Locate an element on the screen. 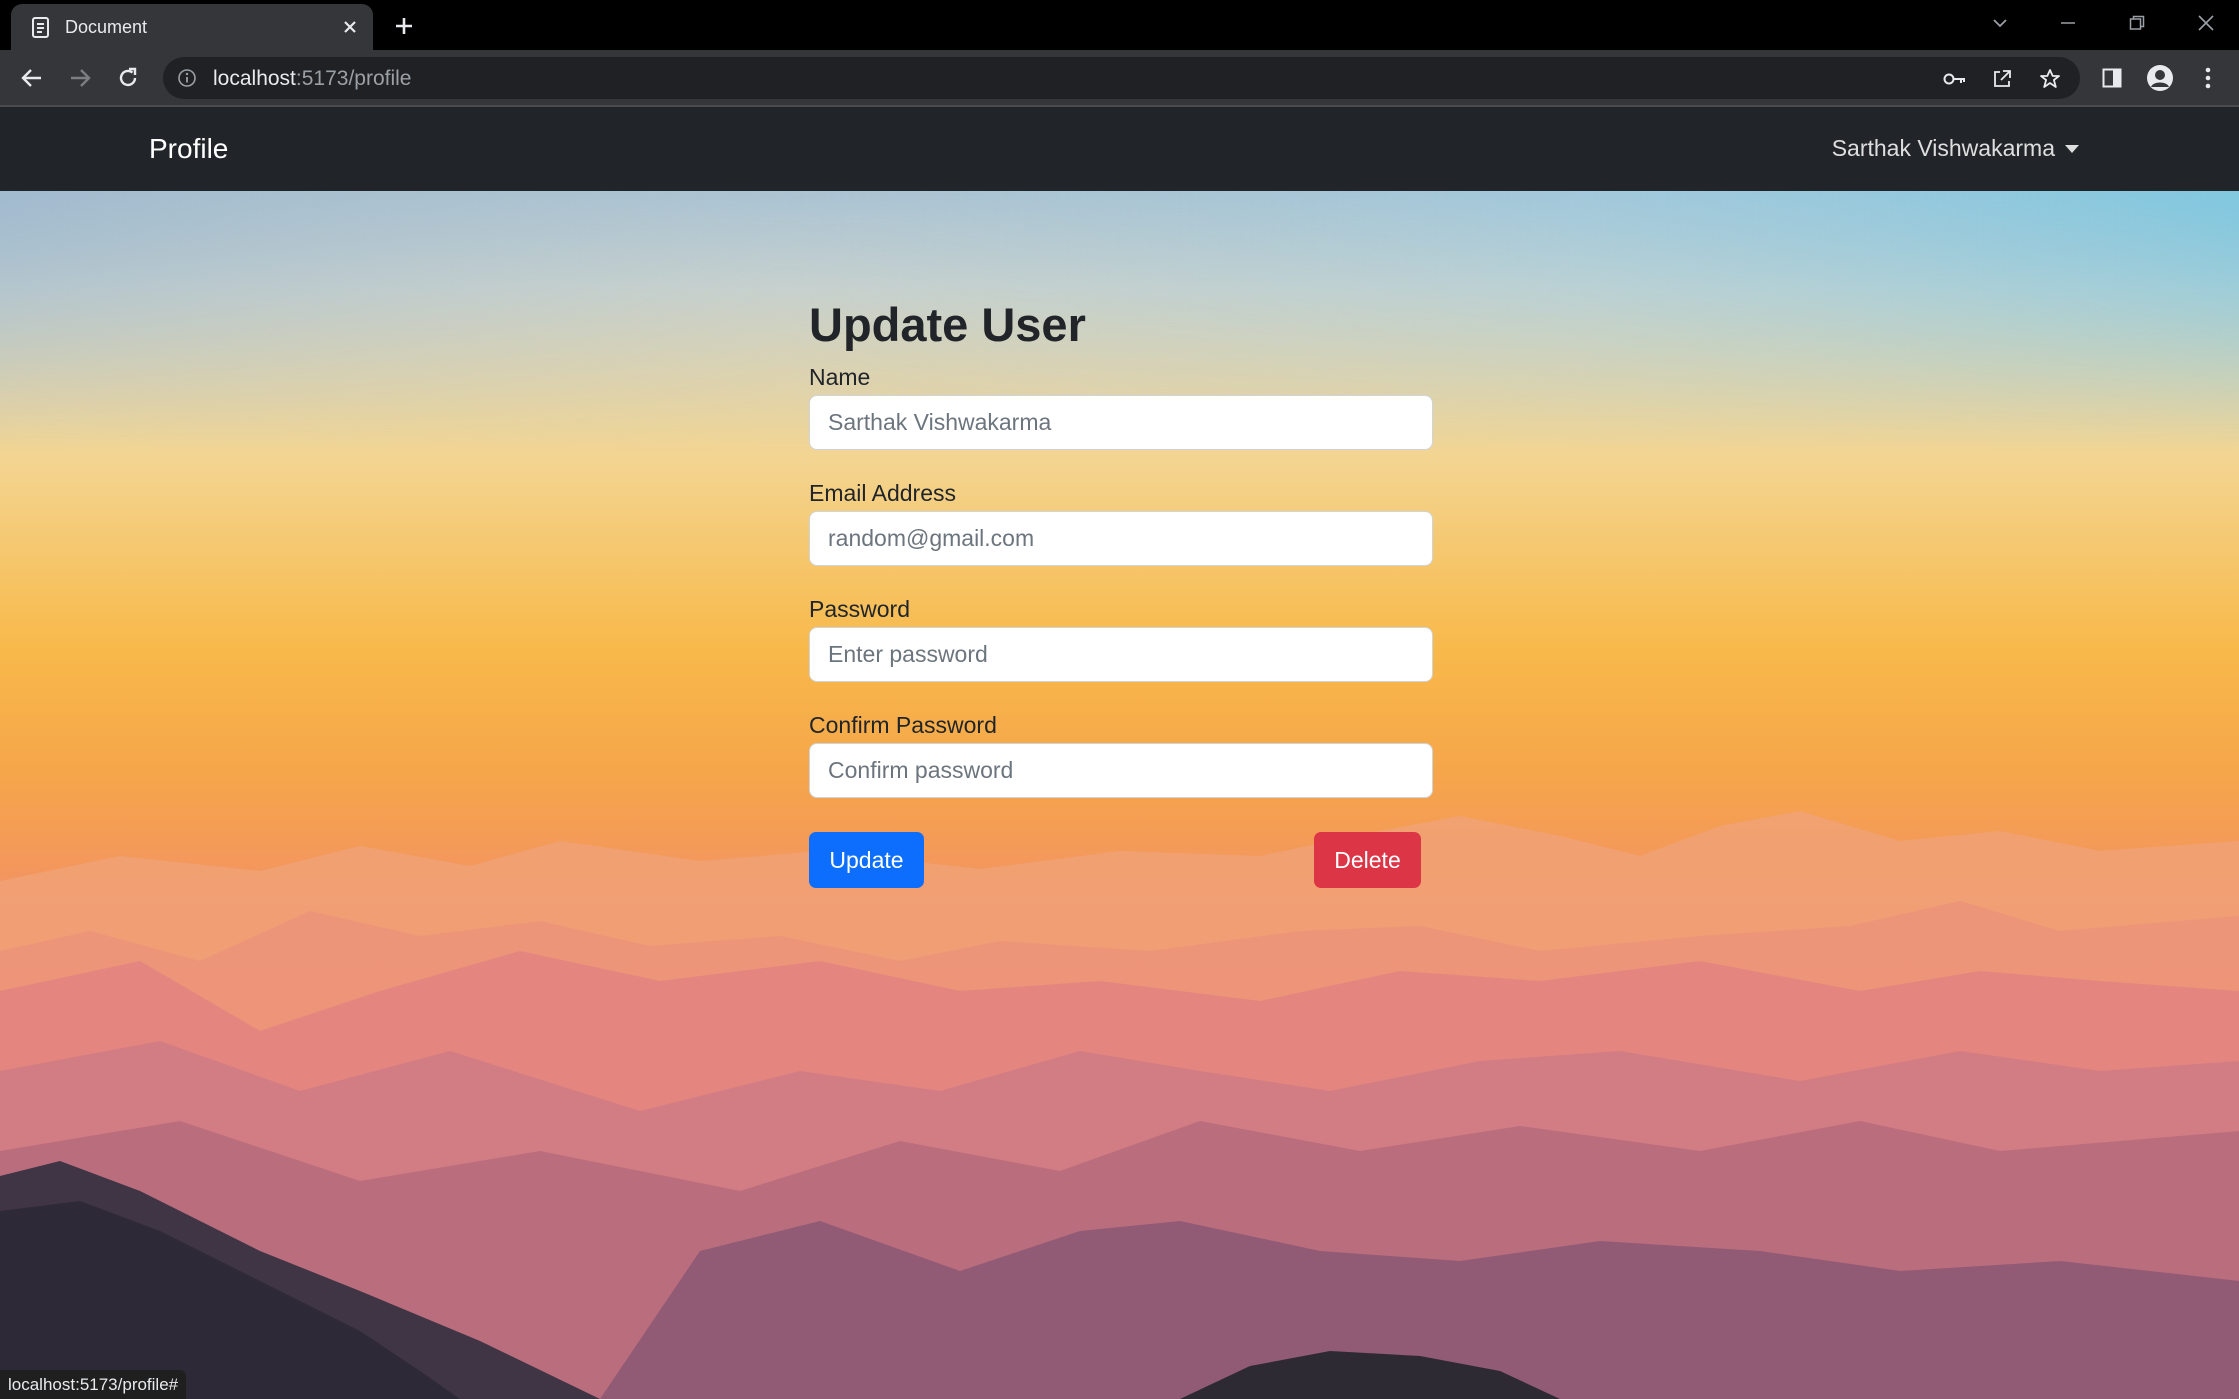 The height and width of the screenshot is (1399, 2239). confirm-password-field is located at coordinates (1121, 770).